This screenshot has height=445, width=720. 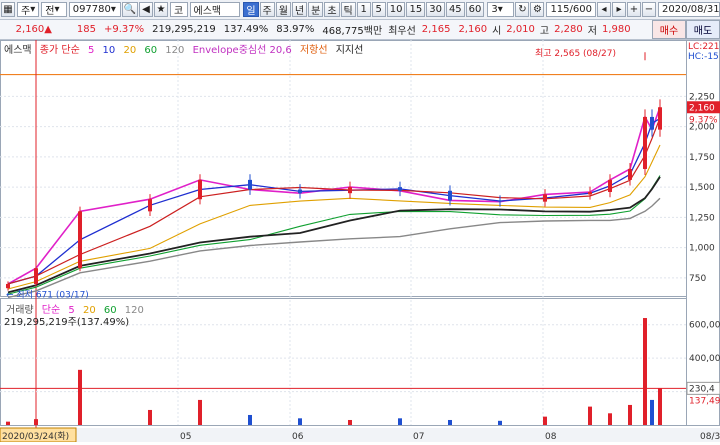 What do you see at coordinates (702, 218) in the screenshot?
I see `price-tick-label: 1,250` at bounding box center [702, 218].